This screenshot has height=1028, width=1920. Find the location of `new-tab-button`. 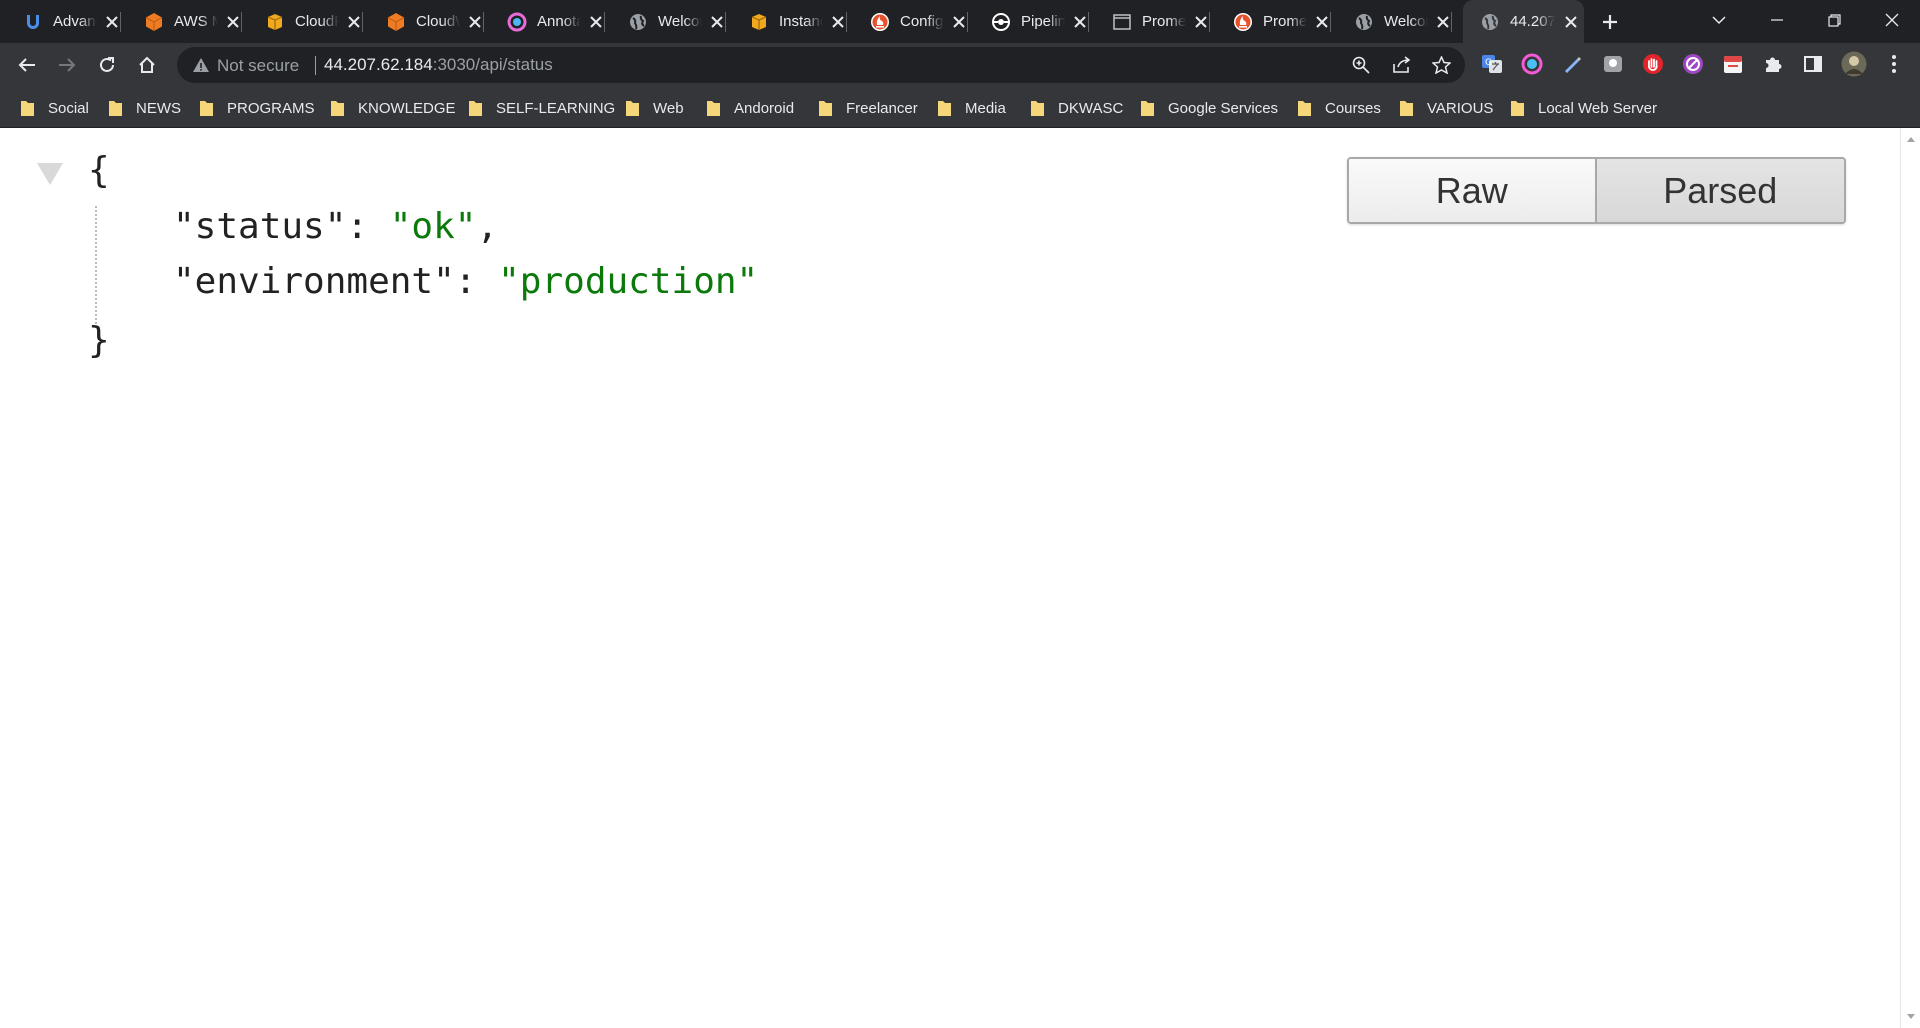

new-tab-button is located at coordinates (1610, 22).